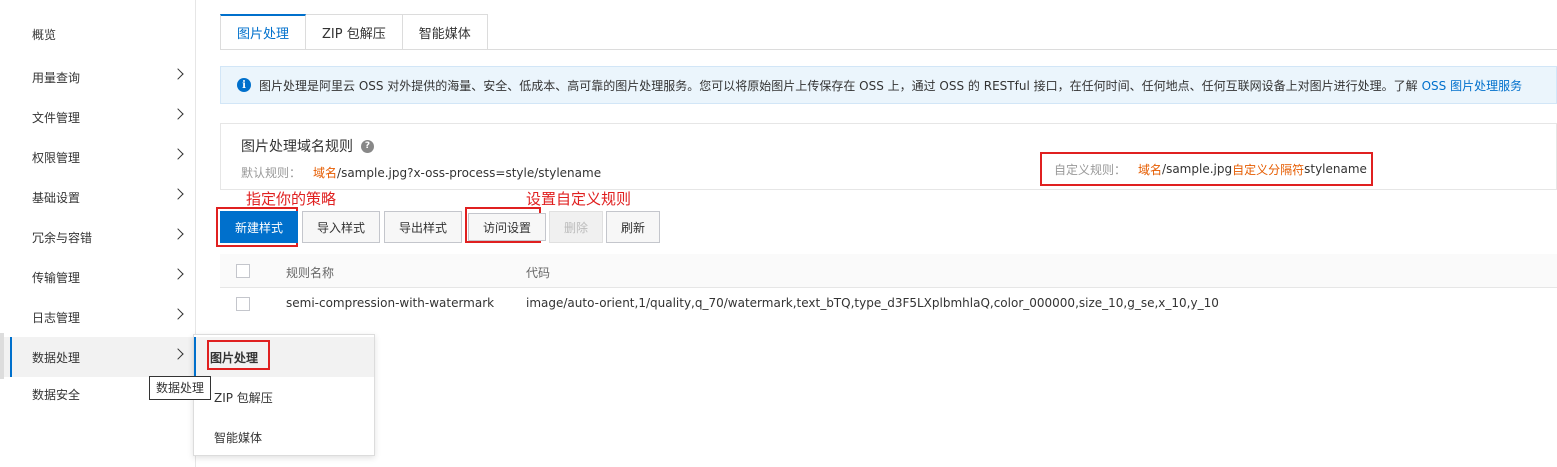 This screenshot has width=1557, height=467. Describe the element at coordinates (291, 199) in the screenshot. I see `annotation-strategy: 指定你的策略` at that location.